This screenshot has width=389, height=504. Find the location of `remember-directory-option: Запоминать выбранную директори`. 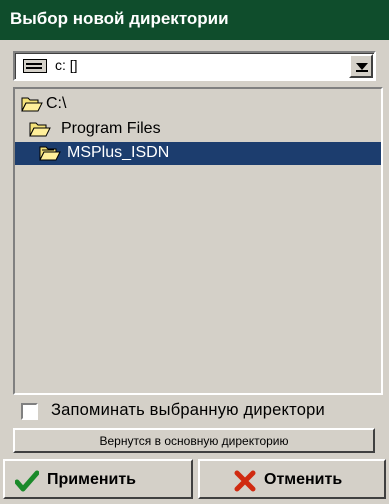

remember-directory-option: Запоминать выбранную директори is located at coordinates (200, 412).